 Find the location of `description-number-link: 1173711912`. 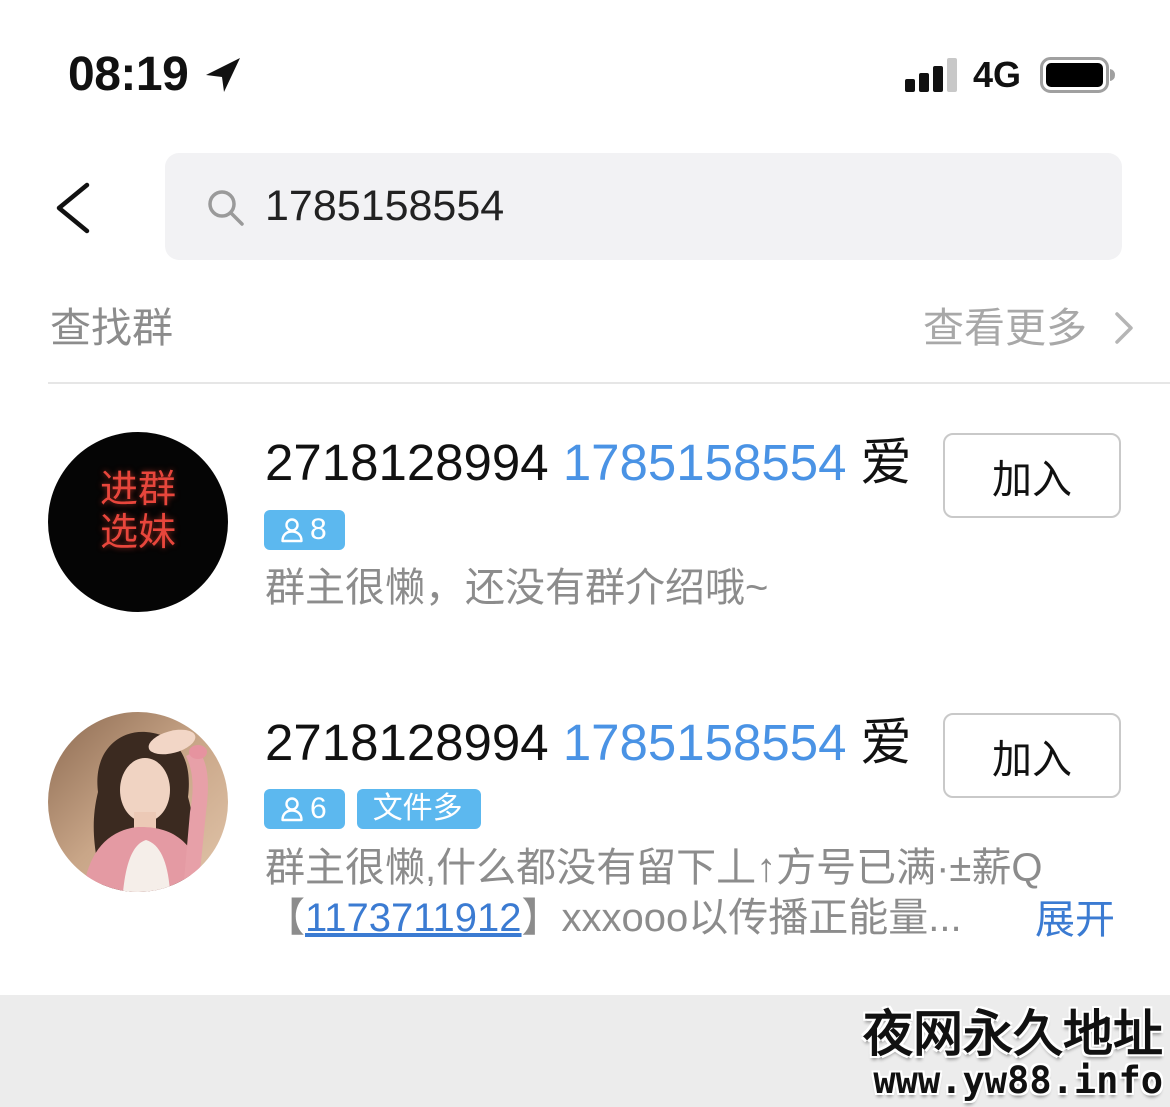

description-number-link: 1173711912 is located at coordinates (413, 918).